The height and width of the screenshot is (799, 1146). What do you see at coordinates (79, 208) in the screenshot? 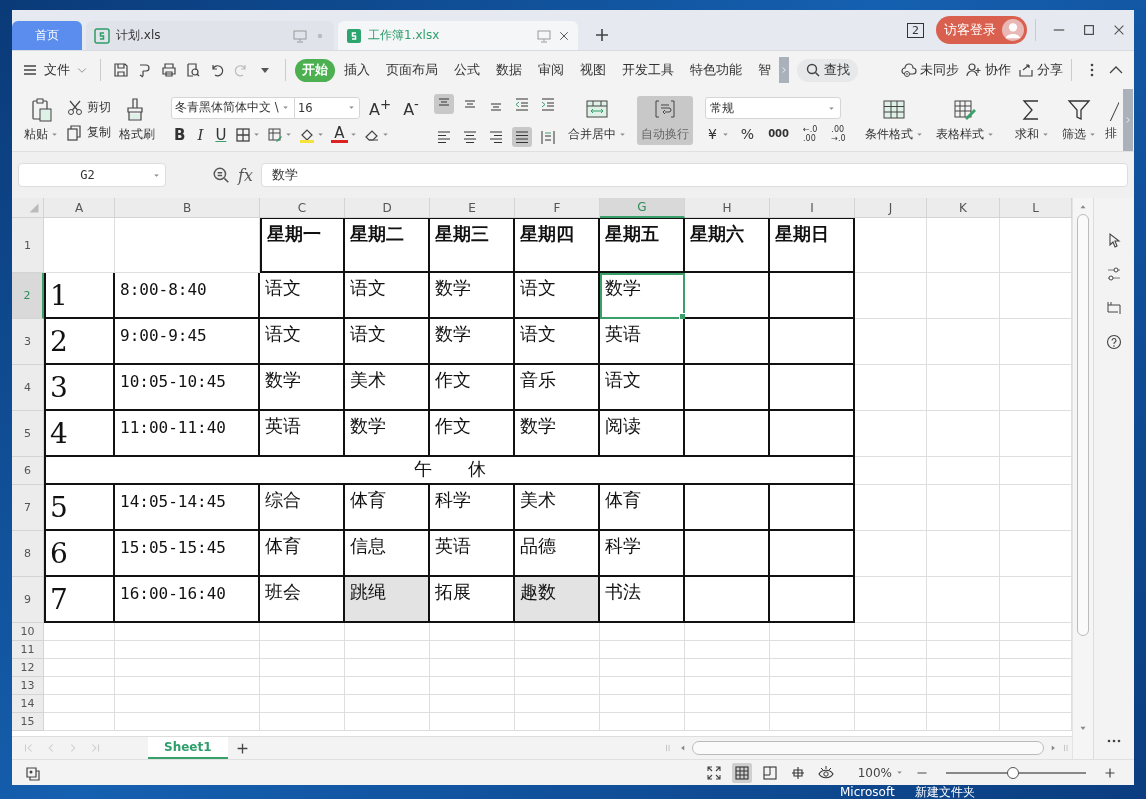
I see `column-header: A` at bounding box center [79, 208].